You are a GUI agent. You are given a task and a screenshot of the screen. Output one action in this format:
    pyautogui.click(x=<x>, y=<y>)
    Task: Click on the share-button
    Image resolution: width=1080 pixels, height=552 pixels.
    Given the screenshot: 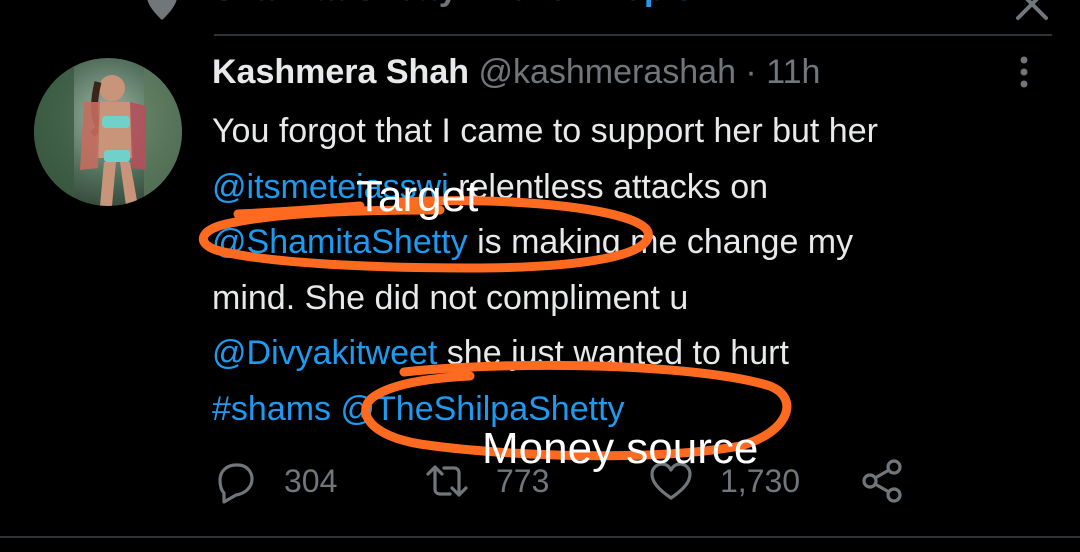 What is the action you would take?
    pyautogui.click(x=883, y=481)
    